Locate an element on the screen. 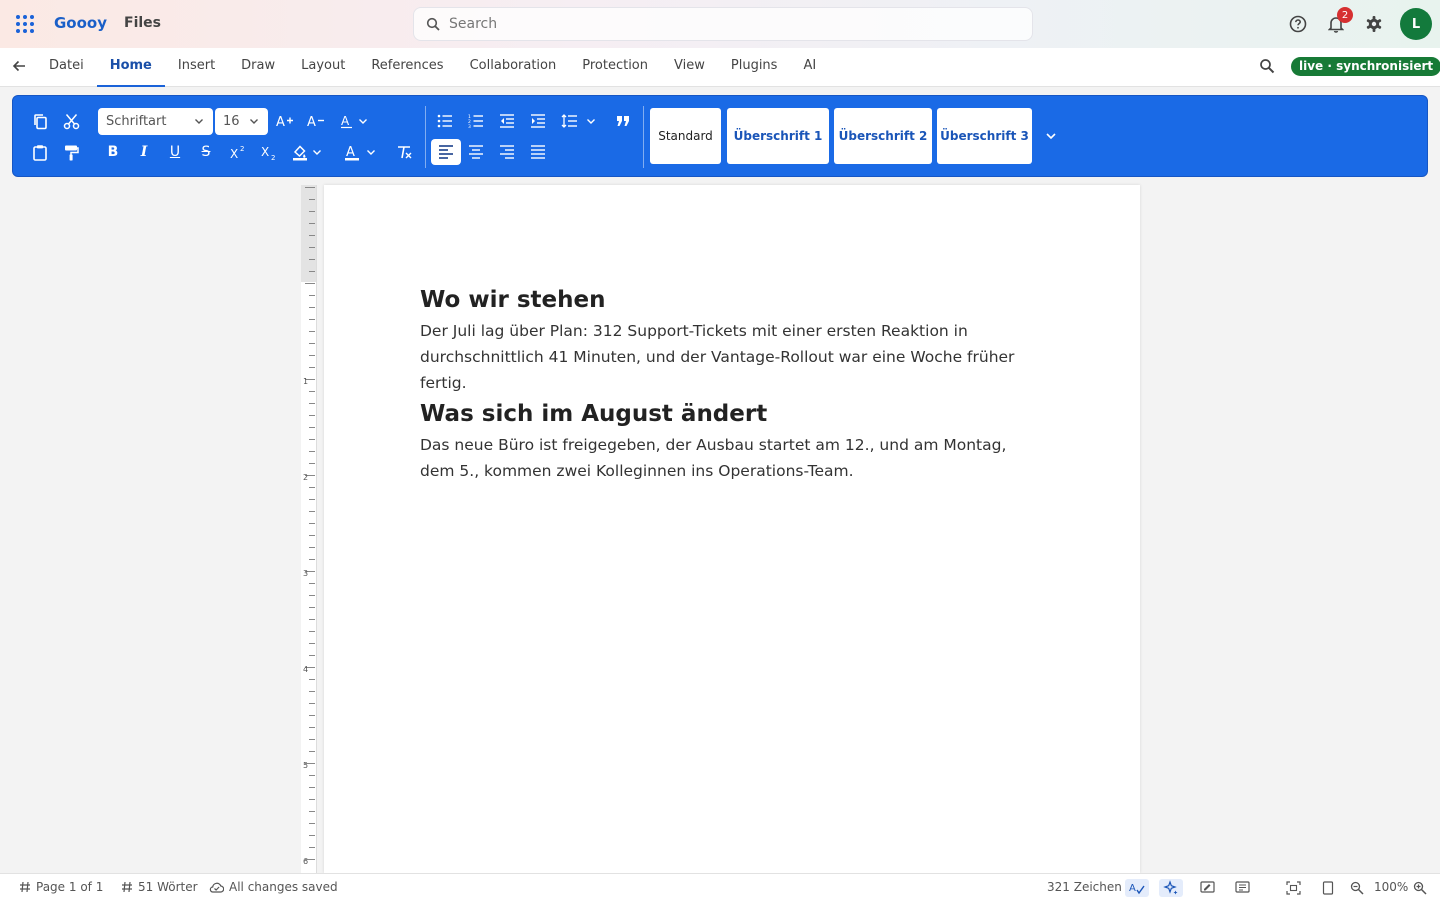  tab-insert: Insert is located at coordinates (196, 67).